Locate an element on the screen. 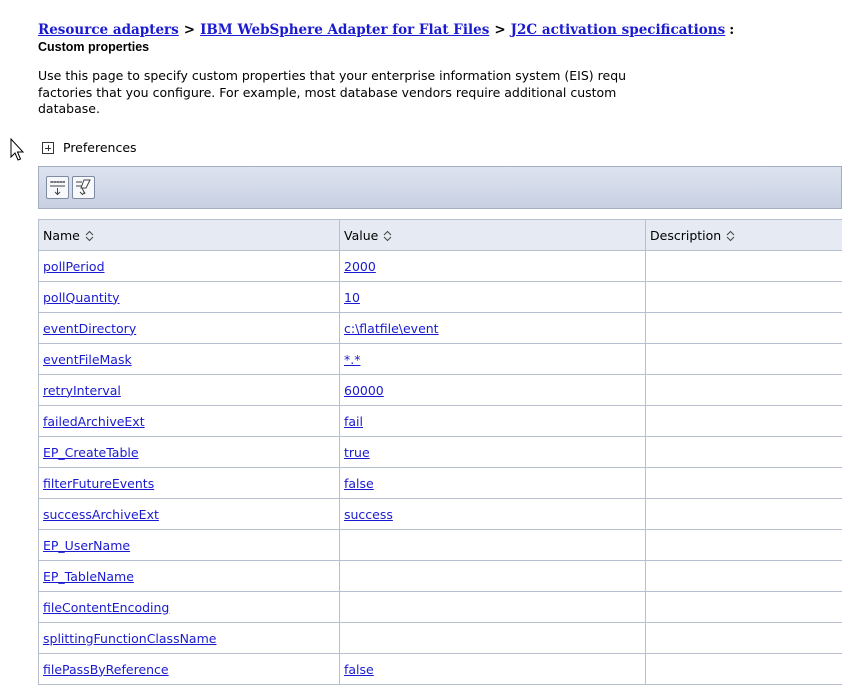 Image resolution: width=842 pixels, height=685 pixels. property-name-link: retryInterval is located at coordinates (82, 390).